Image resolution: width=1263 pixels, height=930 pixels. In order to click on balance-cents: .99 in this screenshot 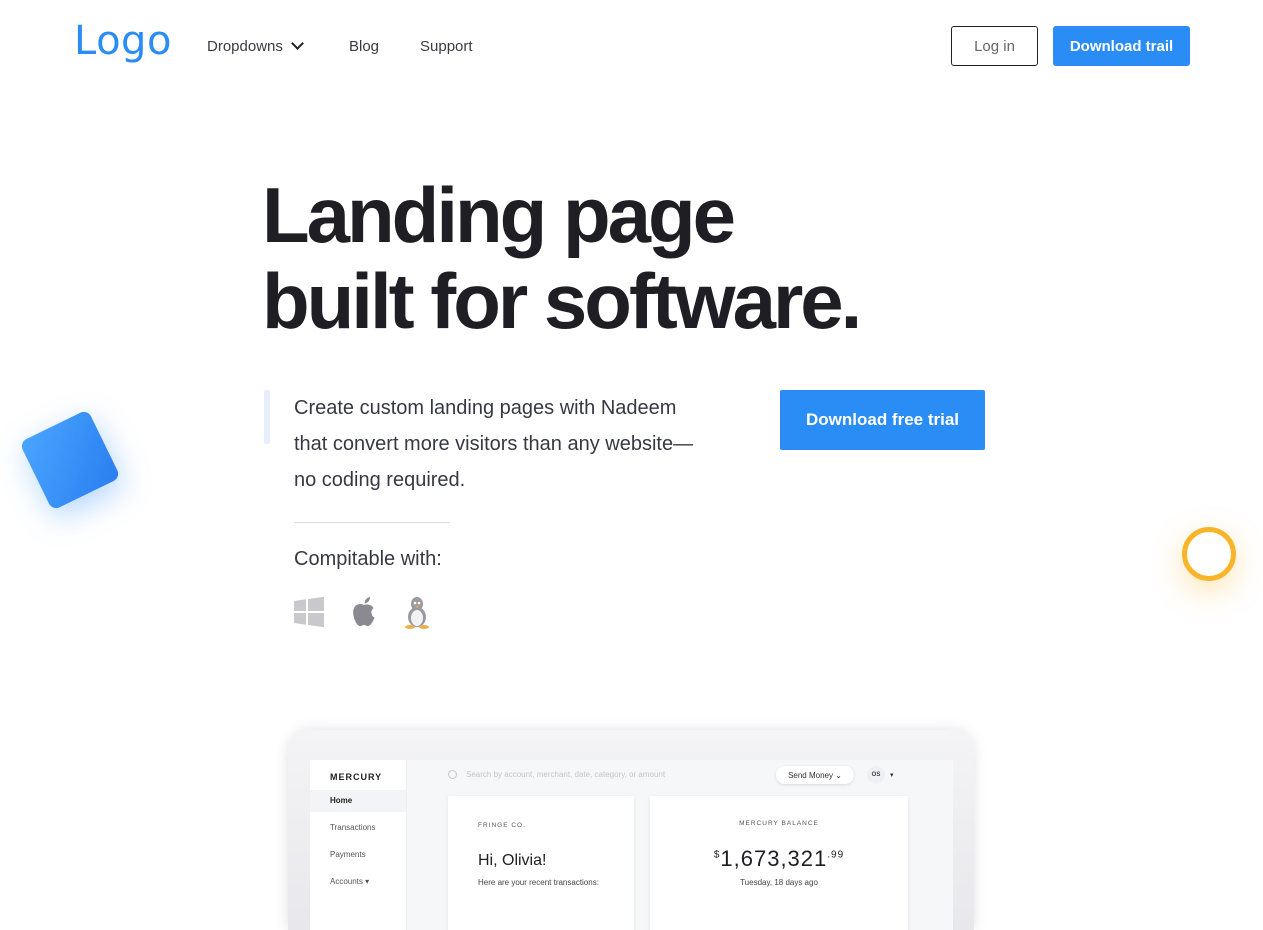, I will do `click(836, 855)`.